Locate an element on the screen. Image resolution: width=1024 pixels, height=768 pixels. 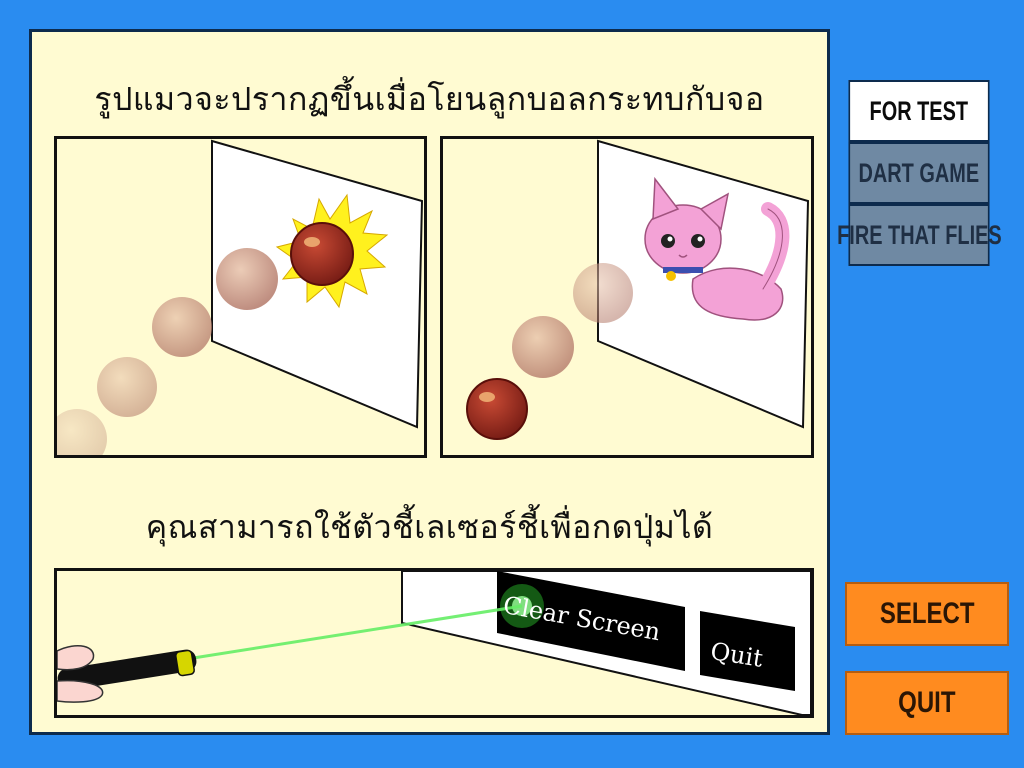
tab-dart-game: DART GAME is located at coordinates (919, 173).